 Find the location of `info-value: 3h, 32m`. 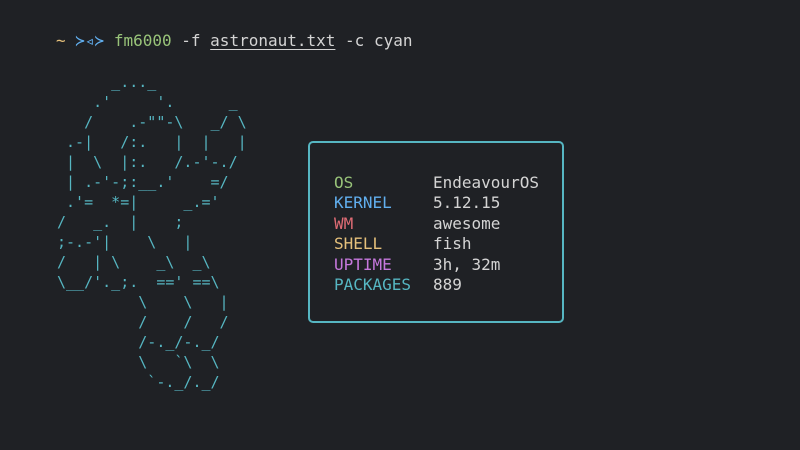

info-value: 3h, 32m is located at coordinates (467, 264).